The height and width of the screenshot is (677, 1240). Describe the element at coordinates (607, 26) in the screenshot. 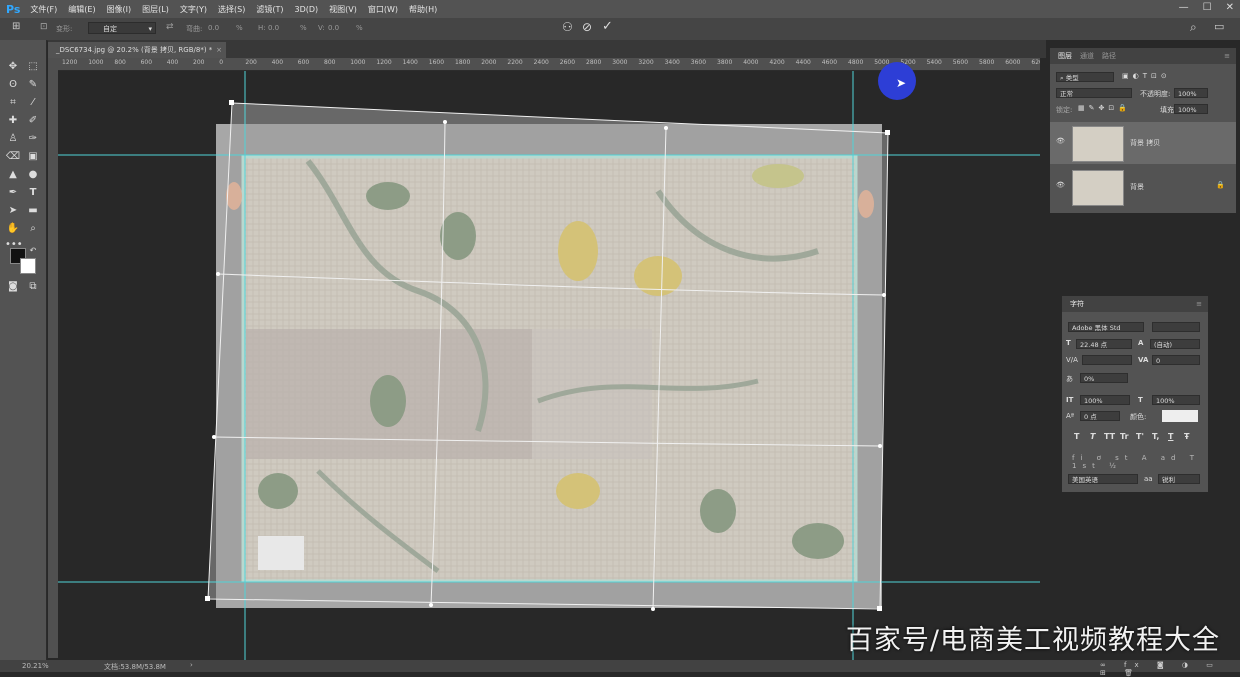

I see `commit-transform-icon: ✓` at that location.